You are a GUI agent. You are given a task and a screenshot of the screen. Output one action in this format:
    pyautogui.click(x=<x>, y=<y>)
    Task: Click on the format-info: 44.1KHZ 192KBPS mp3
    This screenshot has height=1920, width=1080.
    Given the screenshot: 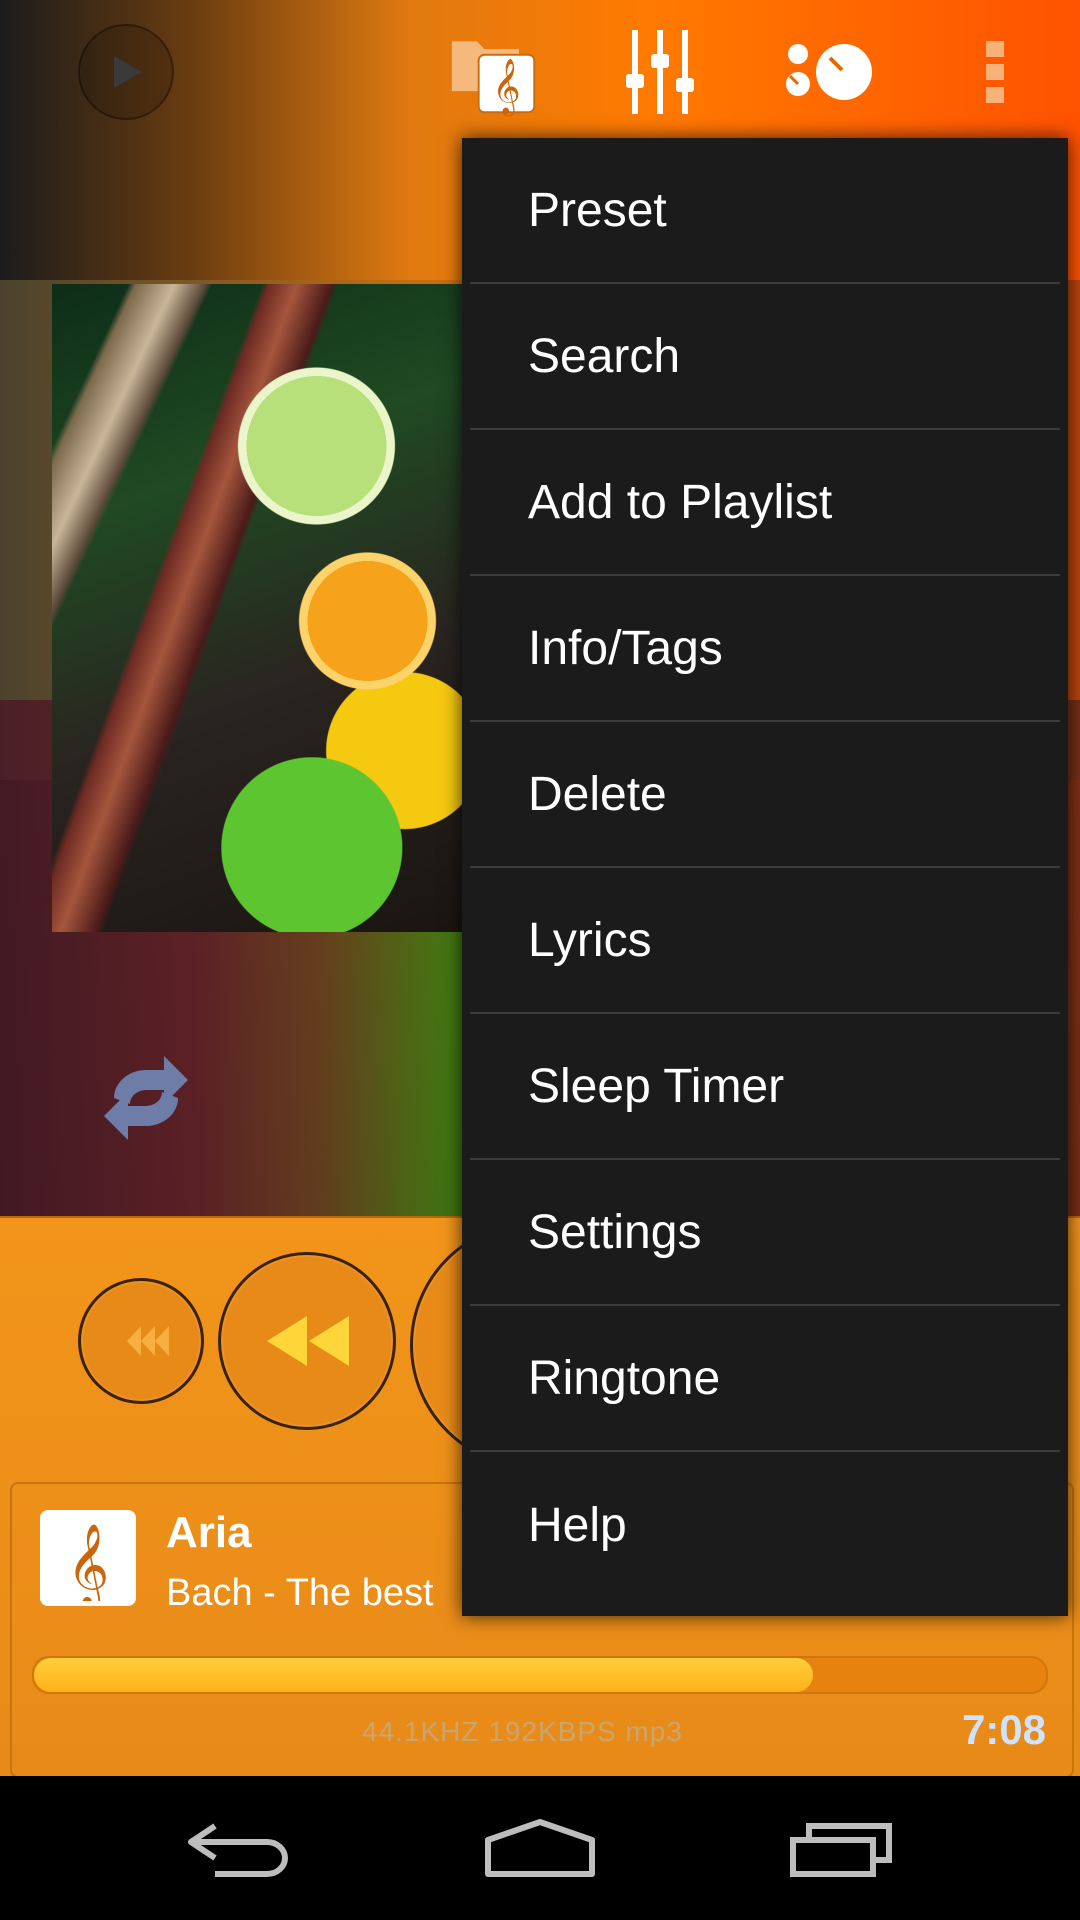 What is the action you would take?
    pyautogui.click(x=522, y=1731)
    